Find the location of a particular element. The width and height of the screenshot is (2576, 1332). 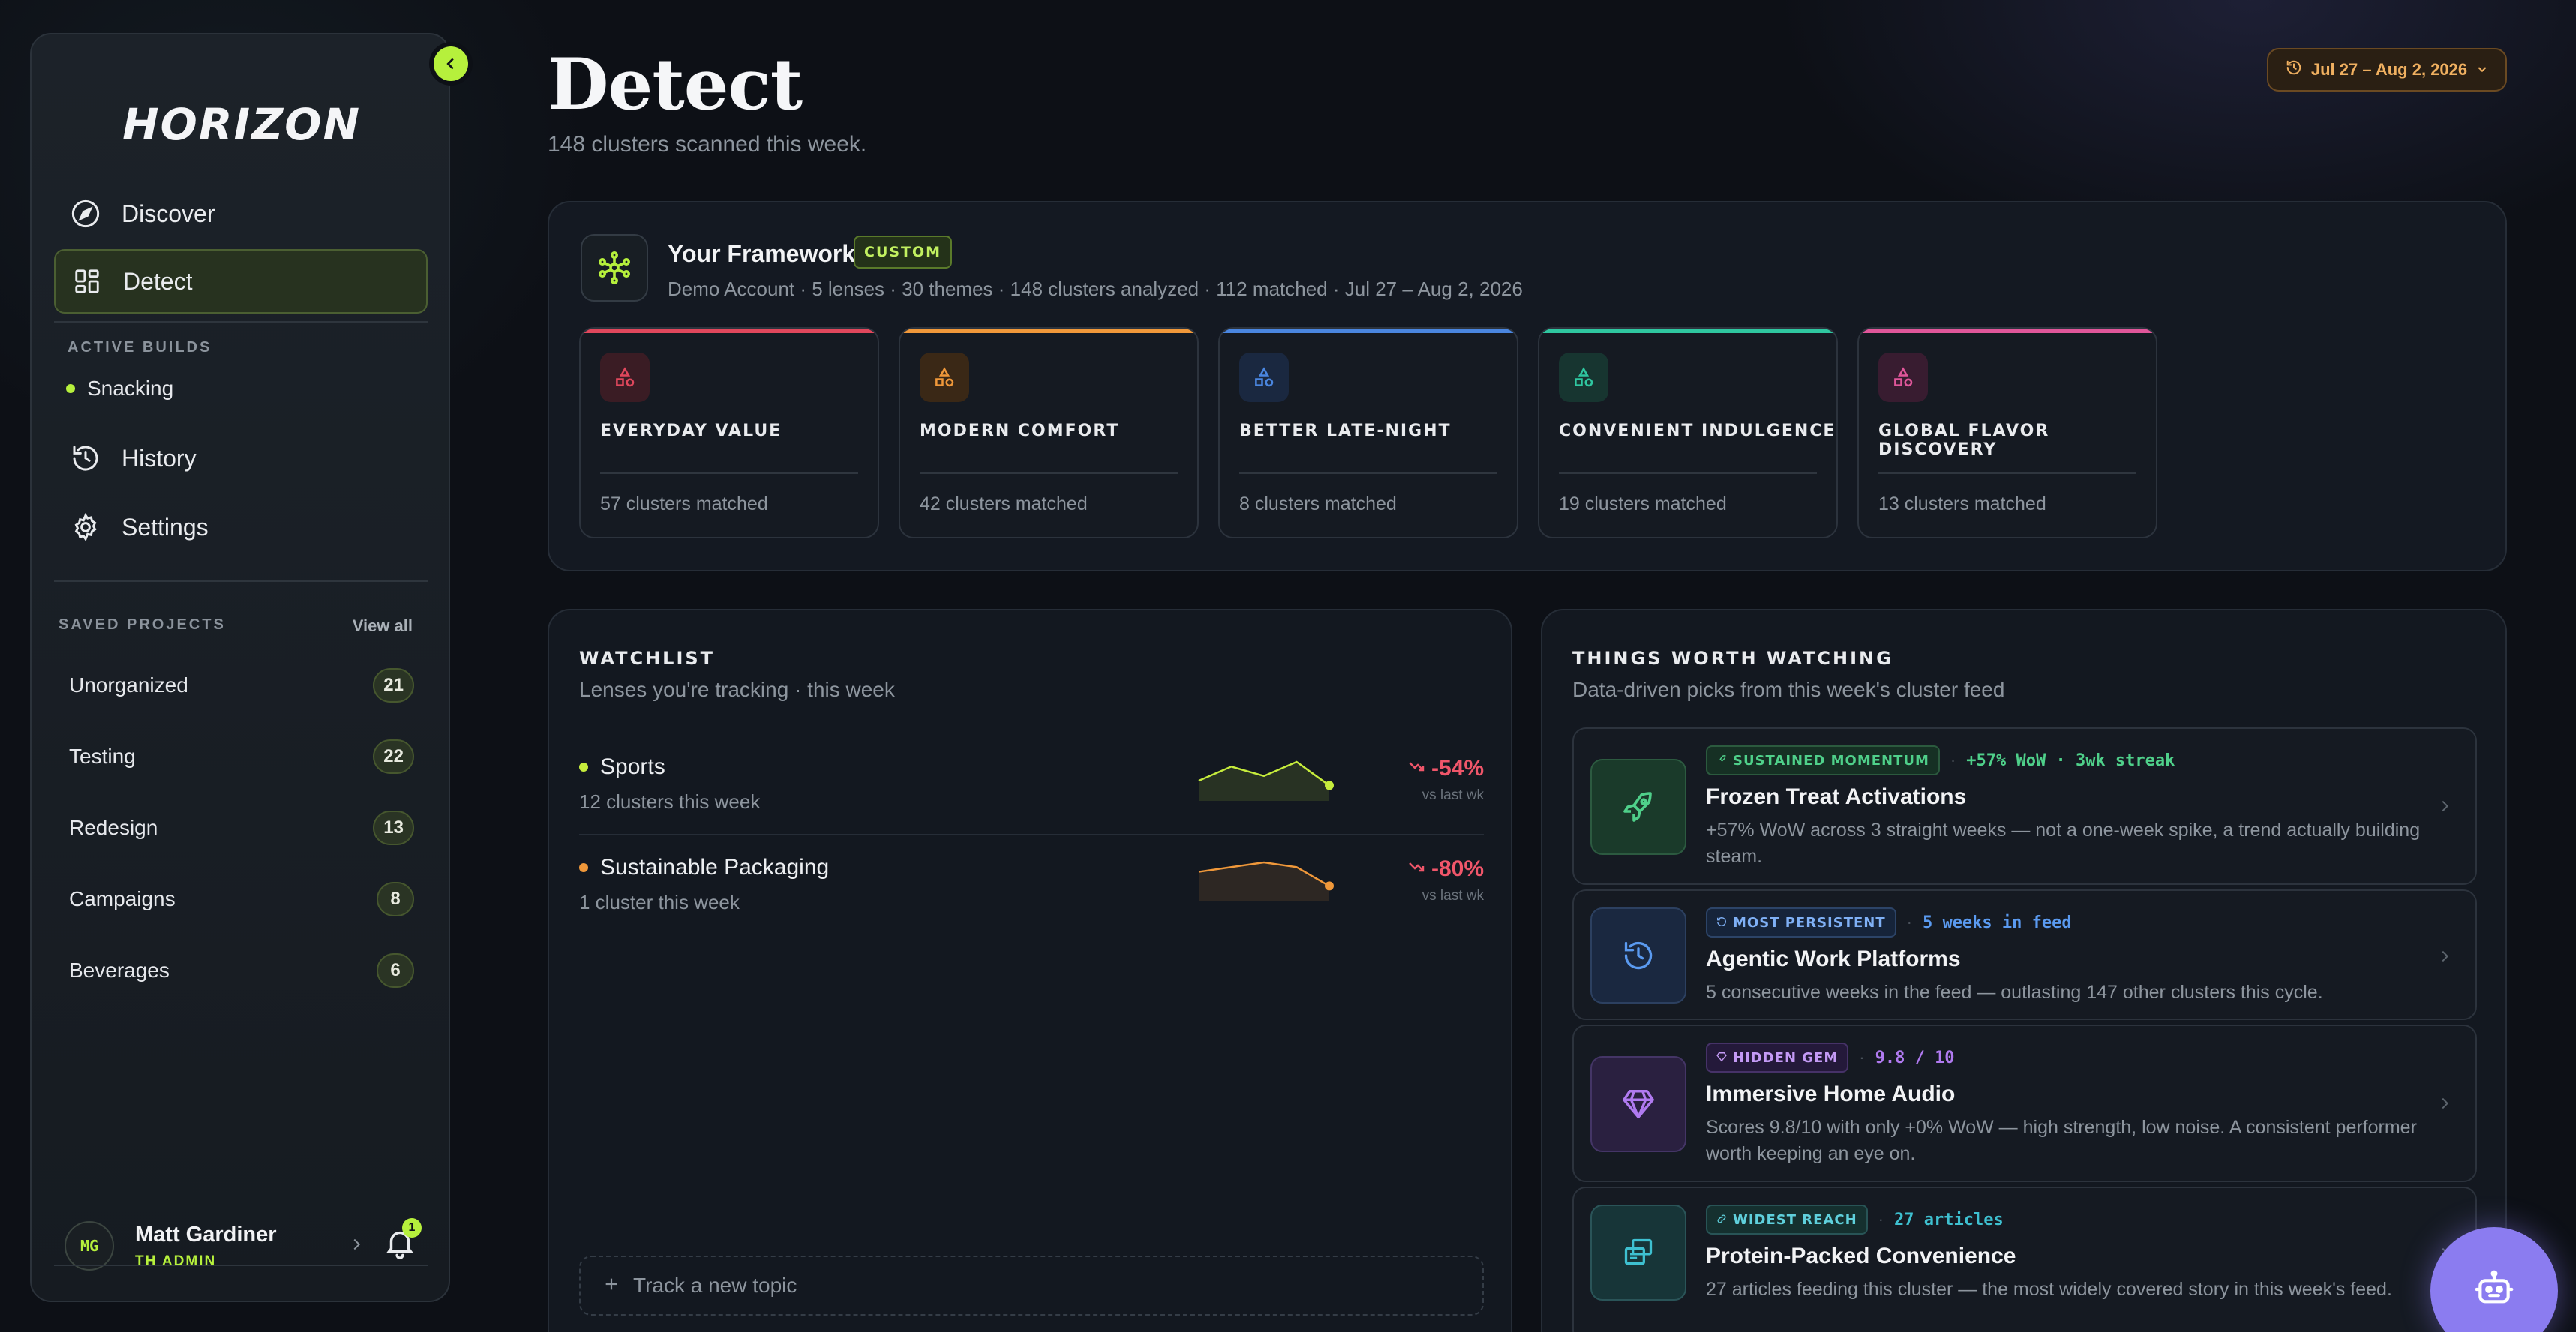

custom-badge: CUSTOM is located at coordinates (903, 252).